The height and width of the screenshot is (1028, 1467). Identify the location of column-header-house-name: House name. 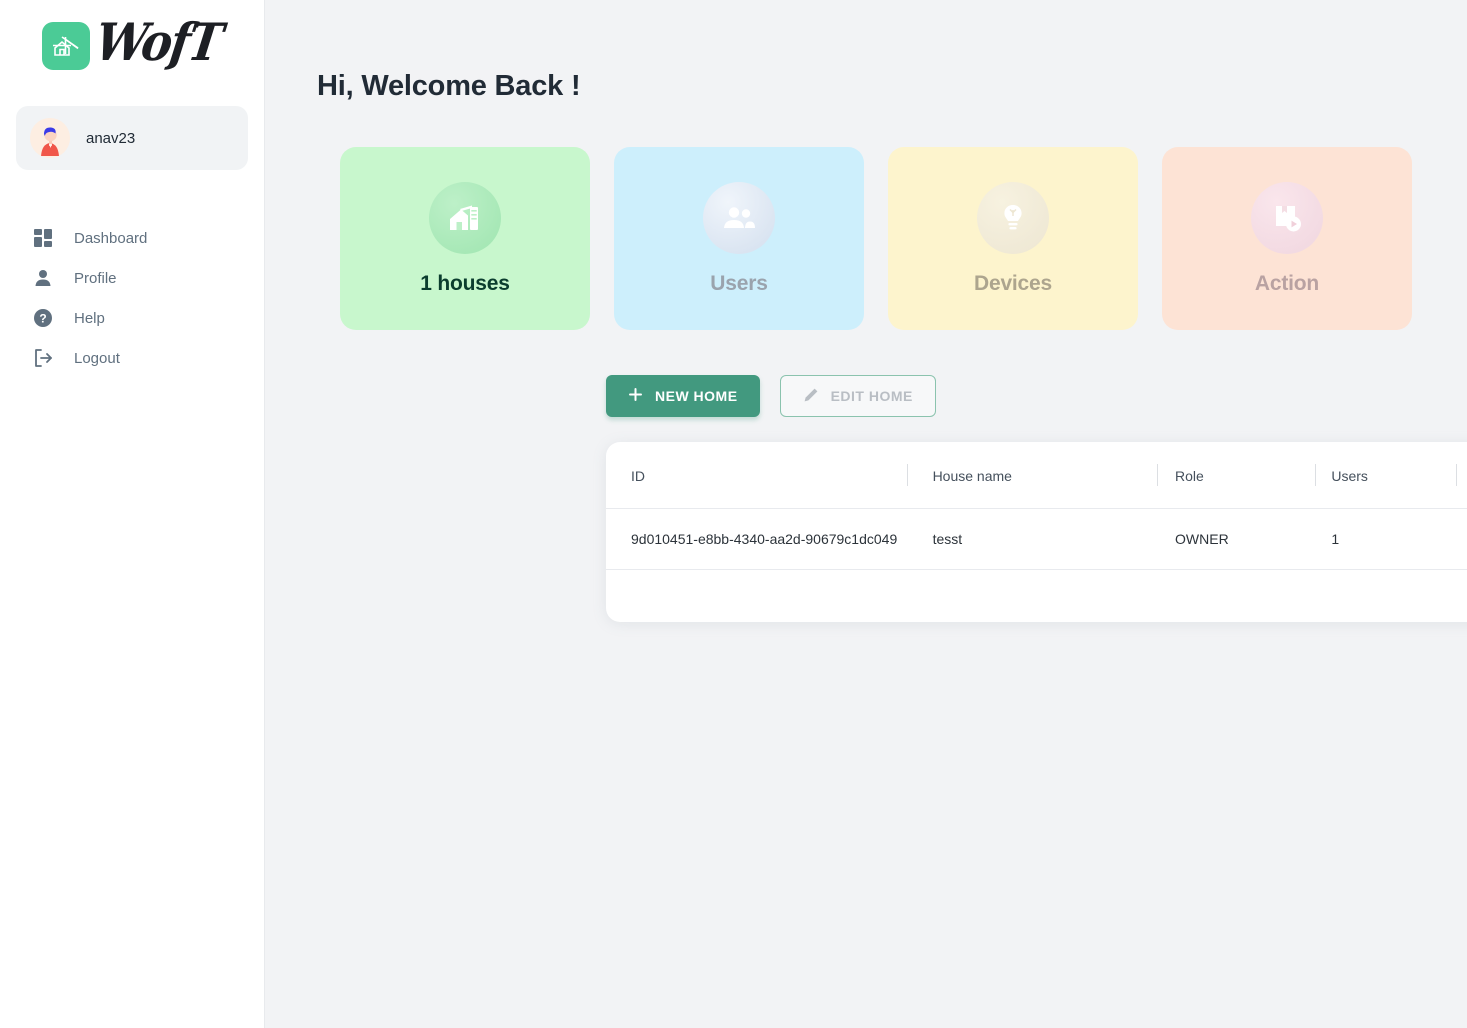
(1031, 475).